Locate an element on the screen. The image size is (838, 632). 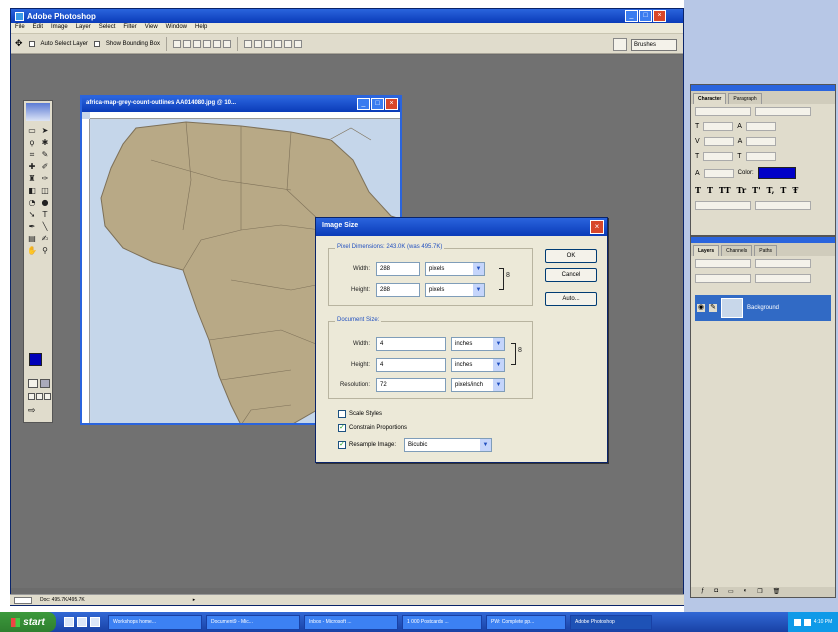
doc-height-unit-select: inches ▼ is located at coordinates (478, 365).